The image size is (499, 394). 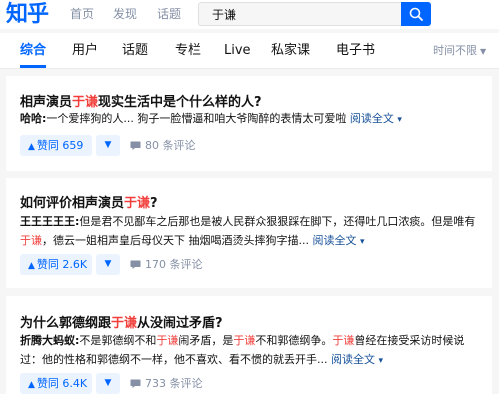 What do you see at coordinates (206, 340) in the screenshot?
I see `excerpt-text: 闹矛盾，是` at bounding box center [206, 340].